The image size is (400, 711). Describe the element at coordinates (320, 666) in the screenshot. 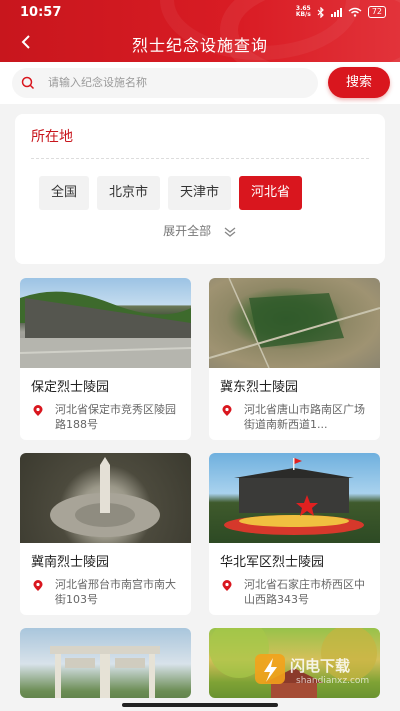

I see `watermark-text: 闪电下载` at that location.